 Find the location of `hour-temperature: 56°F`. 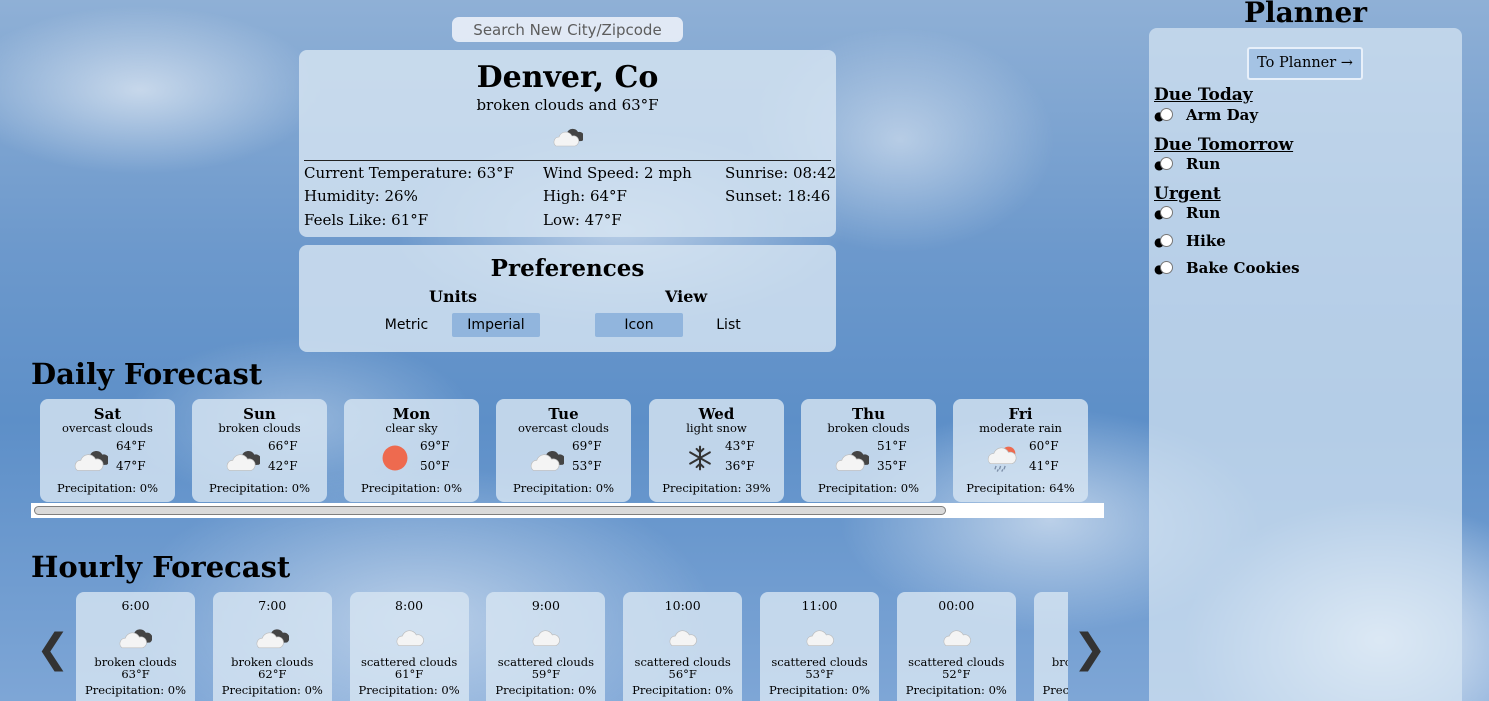

hour-temperature: 56°F is located at coordinates (682, 674).